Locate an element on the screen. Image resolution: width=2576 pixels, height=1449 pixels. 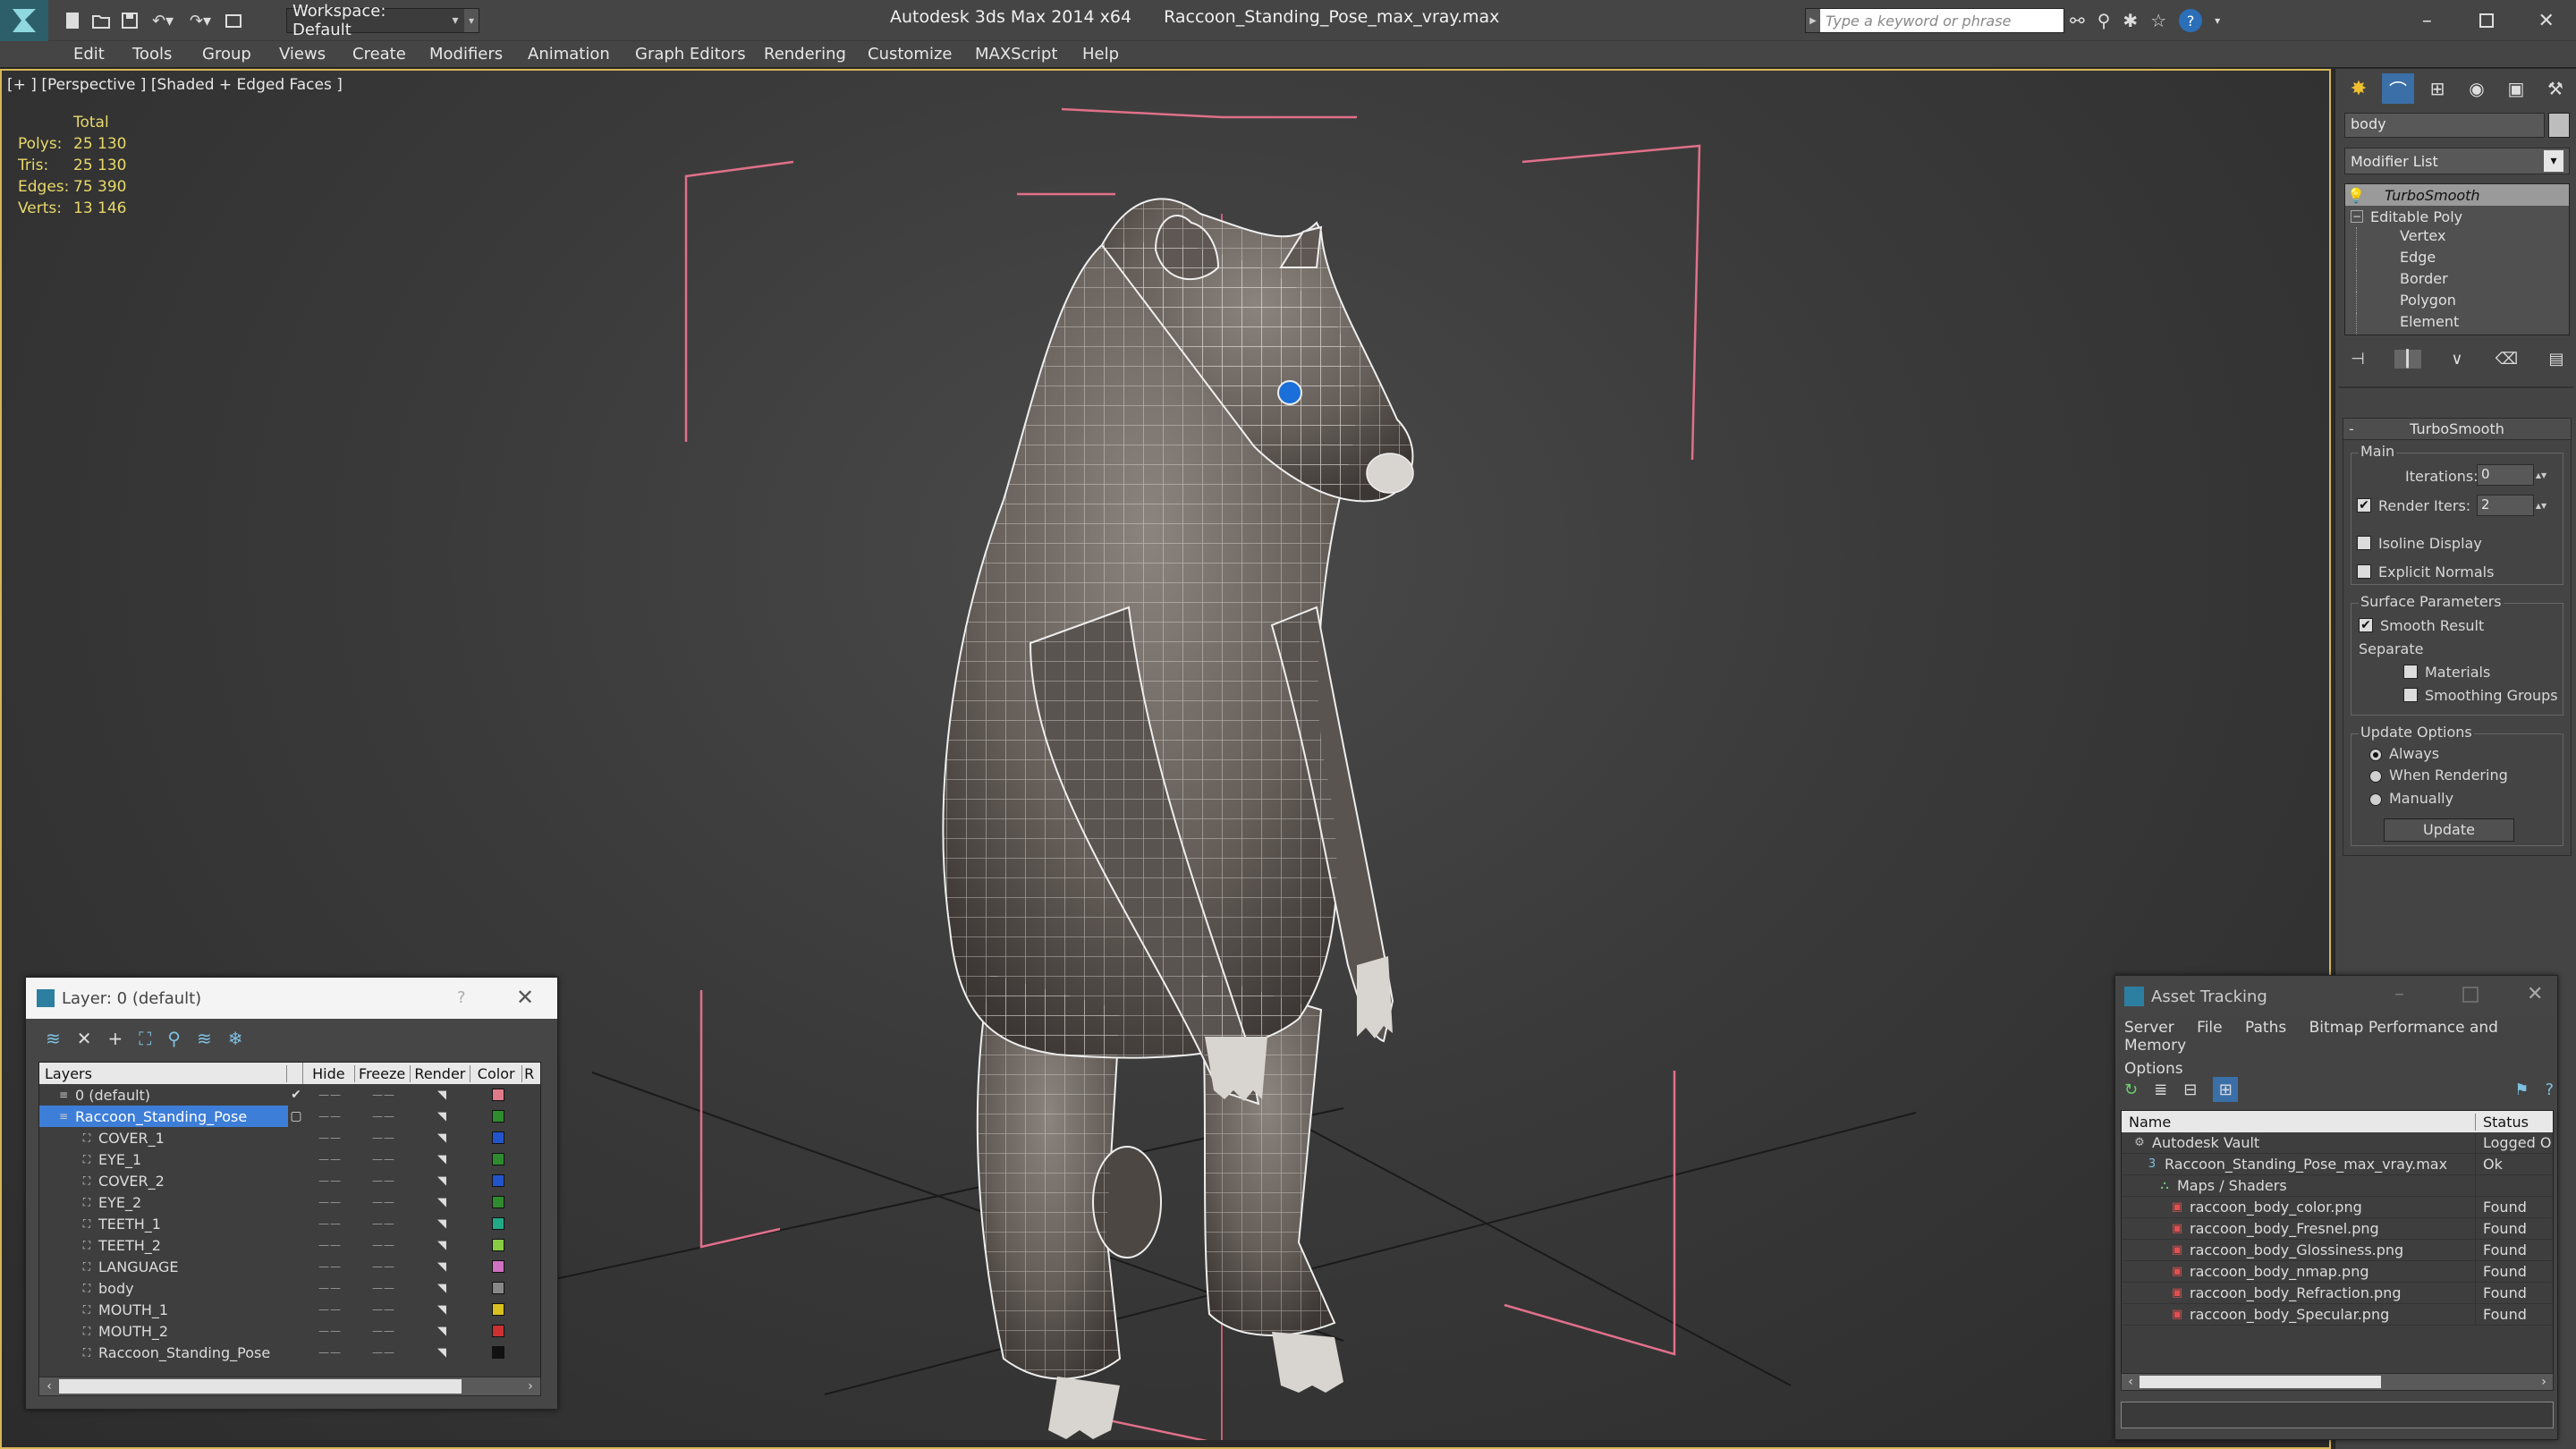
create-tab-icon: ✸ is located at coordinates (2359, 88).